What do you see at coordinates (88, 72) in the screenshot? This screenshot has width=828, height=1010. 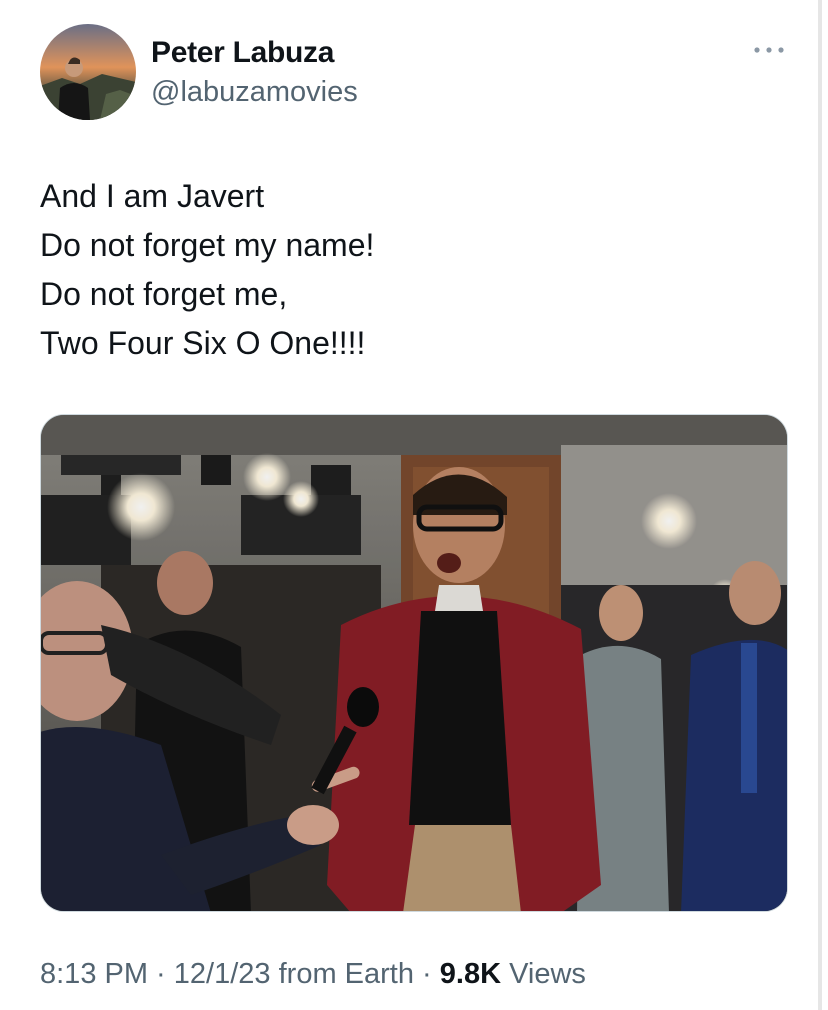 I see `avatar` at bounding box center [88, 72].